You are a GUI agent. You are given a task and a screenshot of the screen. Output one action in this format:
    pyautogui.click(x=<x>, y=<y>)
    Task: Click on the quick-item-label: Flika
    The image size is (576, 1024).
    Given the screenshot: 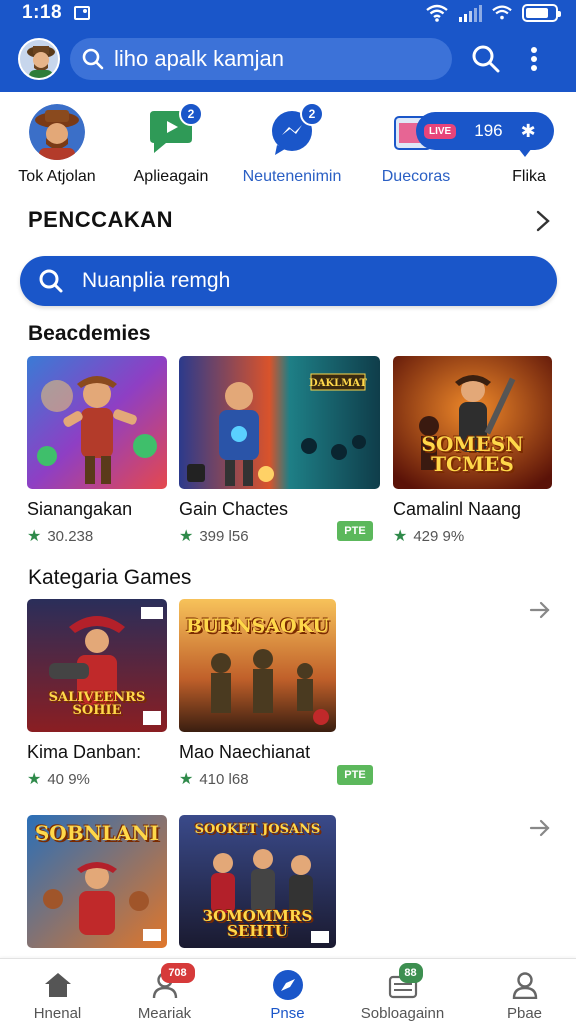 What is the action you would take?
    pyautogui.click(x=529, y=176)
    